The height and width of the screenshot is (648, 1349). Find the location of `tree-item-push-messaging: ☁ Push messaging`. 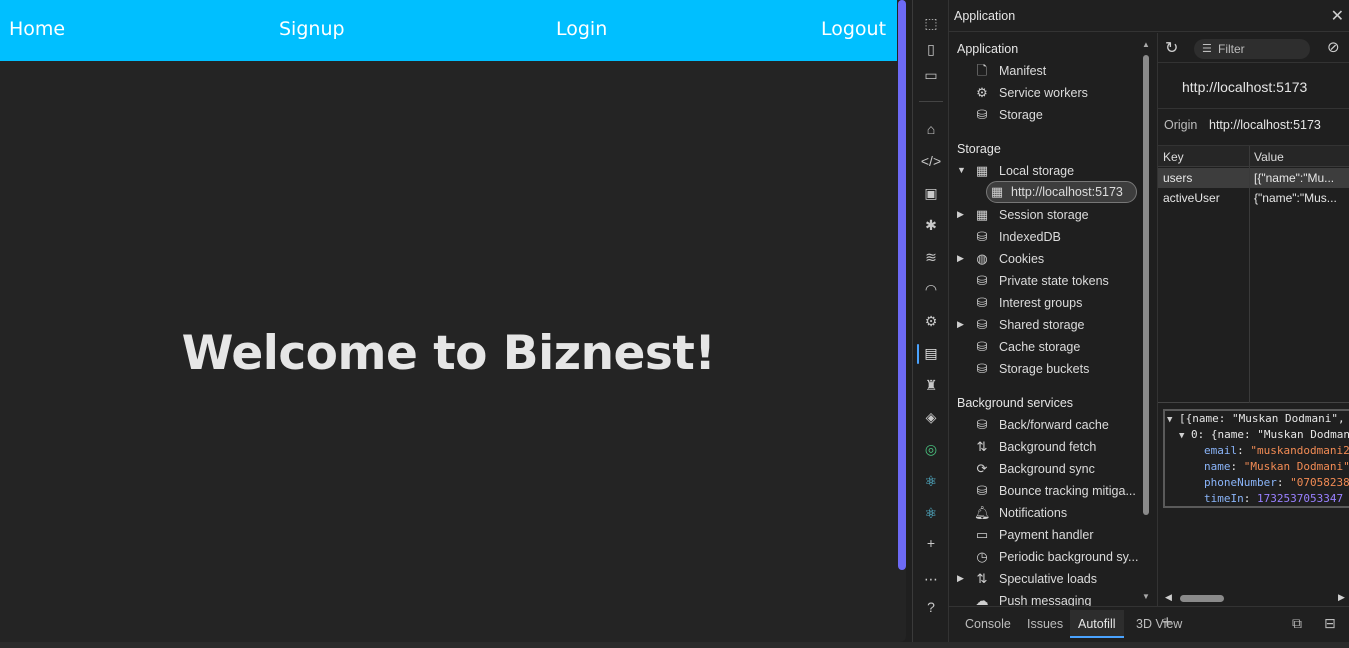

tree-item-push-messaging: ☁ Push messaging is located at coordinates (1041, 598).